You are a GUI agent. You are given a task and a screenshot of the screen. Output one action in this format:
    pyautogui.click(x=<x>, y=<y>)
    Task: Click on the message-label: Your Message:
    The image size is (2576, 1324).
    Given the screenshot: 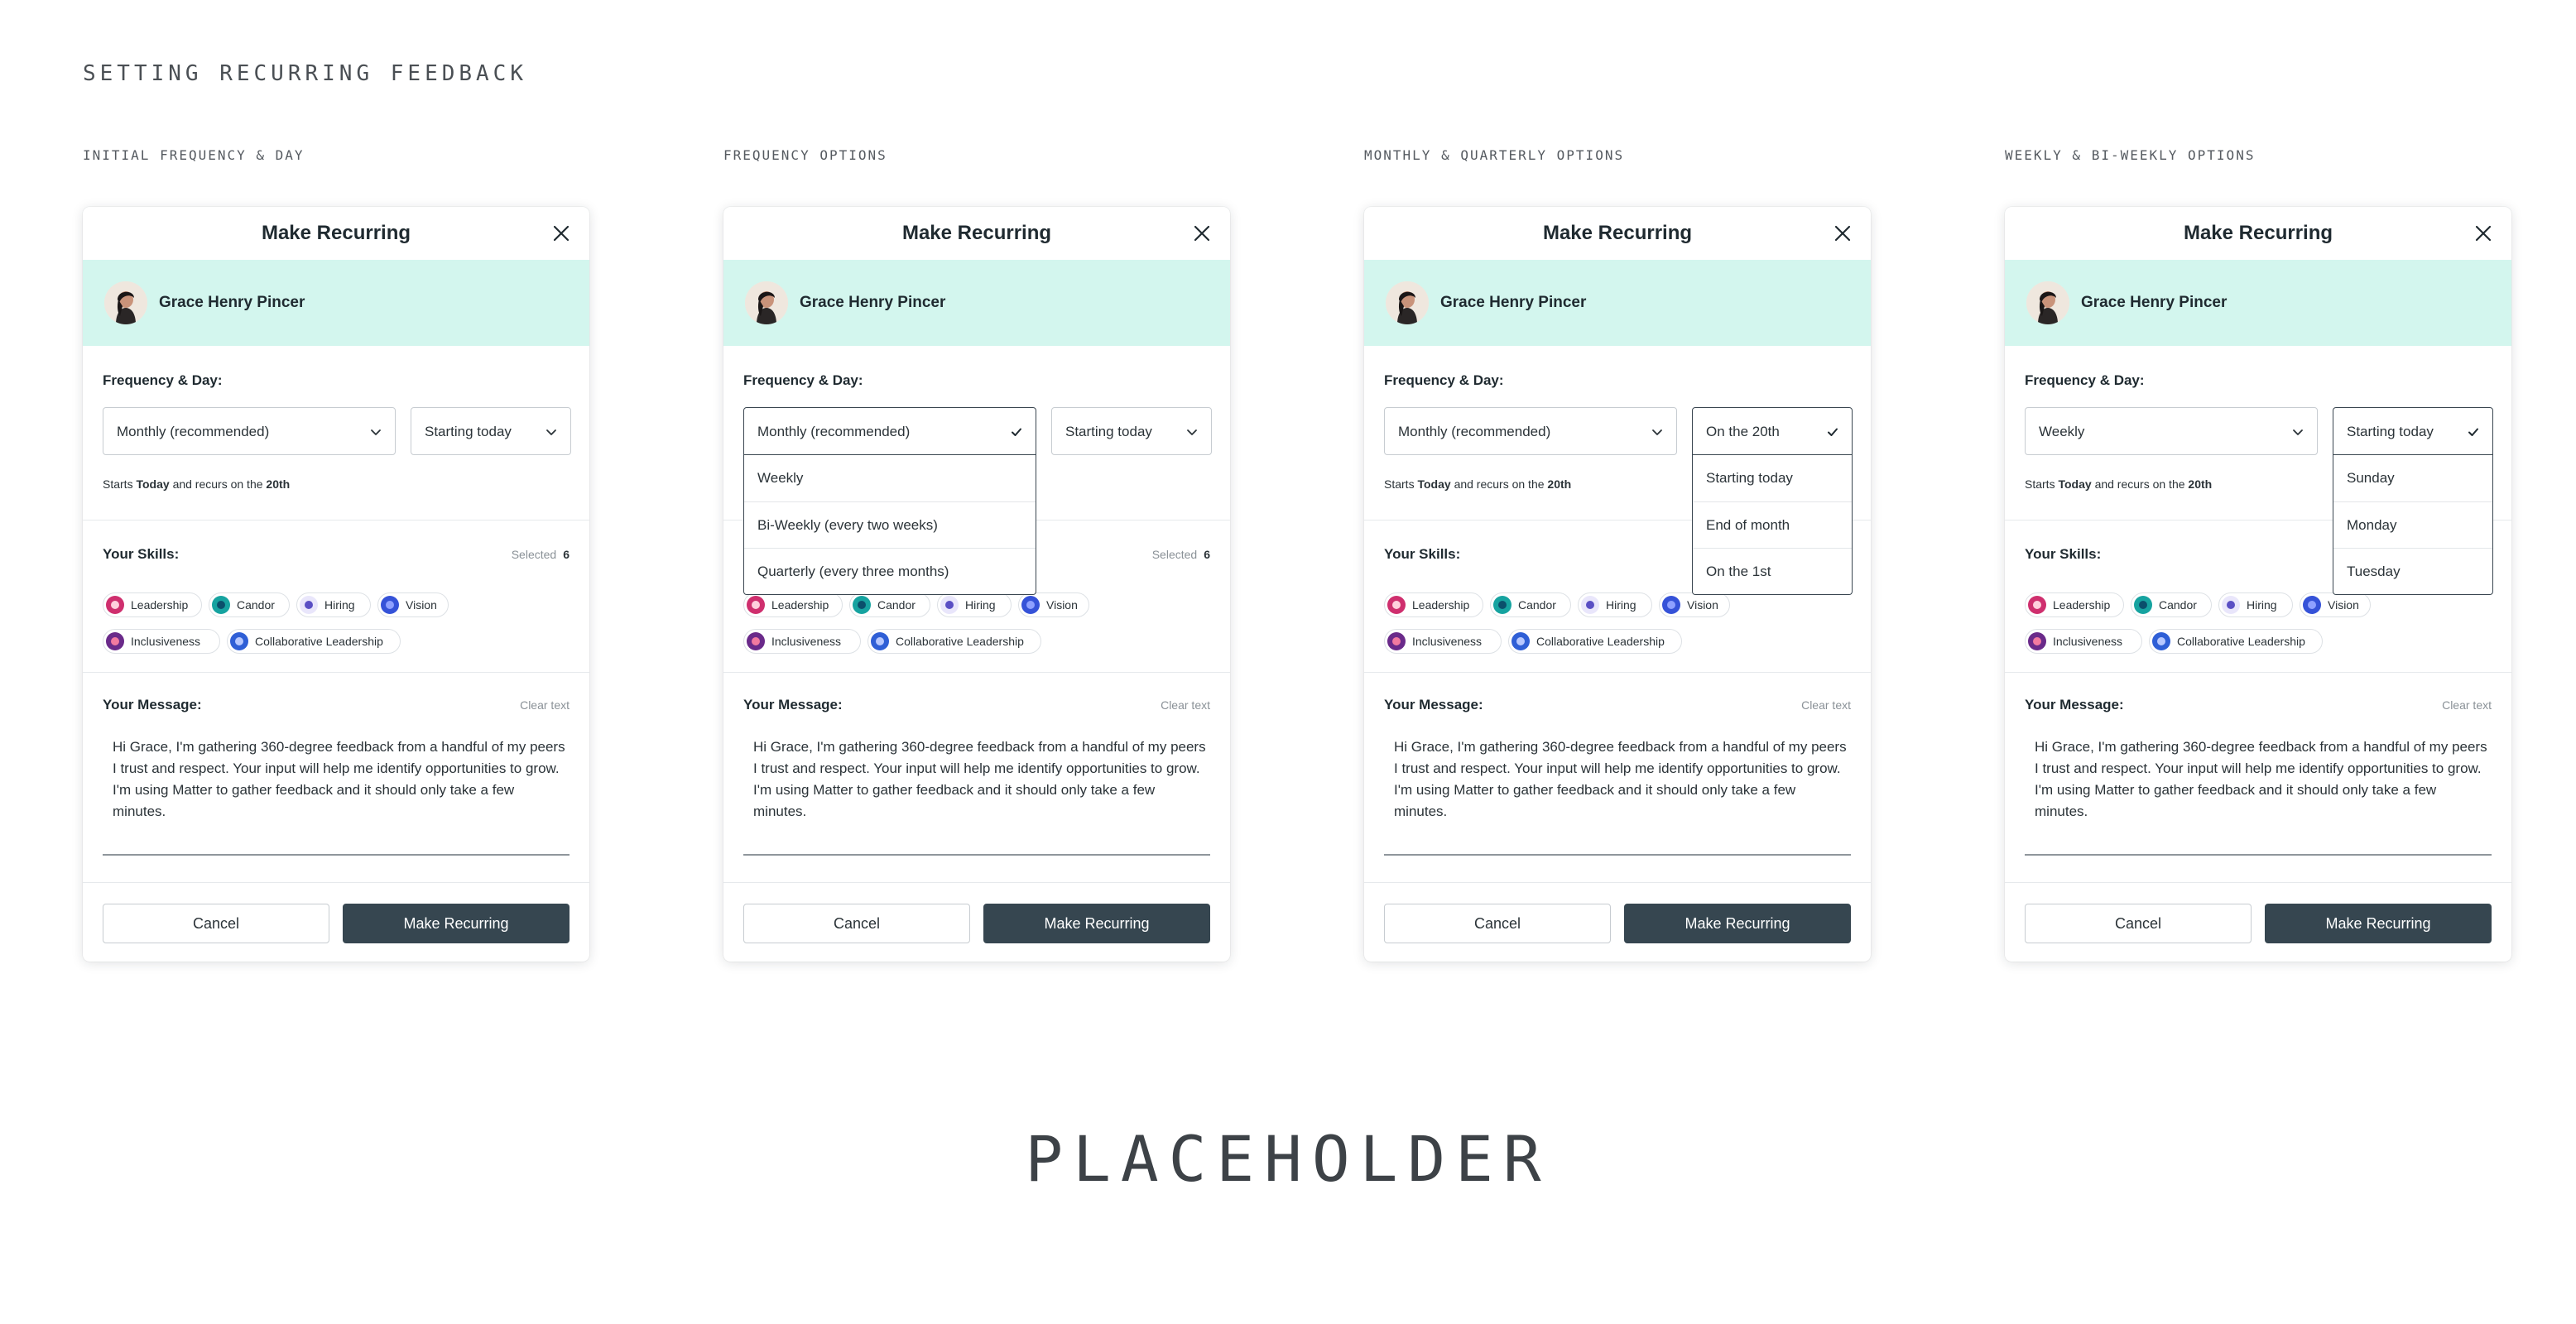 What is the action you would take?
    pyautogui.click(x=152, y=704)
    